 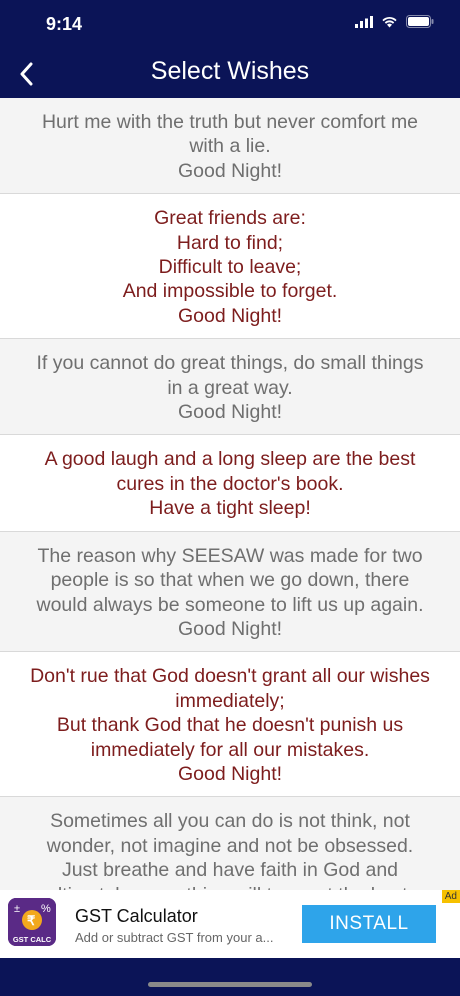 I want to click on bottom-safe-area, so click(x=230, y=977).